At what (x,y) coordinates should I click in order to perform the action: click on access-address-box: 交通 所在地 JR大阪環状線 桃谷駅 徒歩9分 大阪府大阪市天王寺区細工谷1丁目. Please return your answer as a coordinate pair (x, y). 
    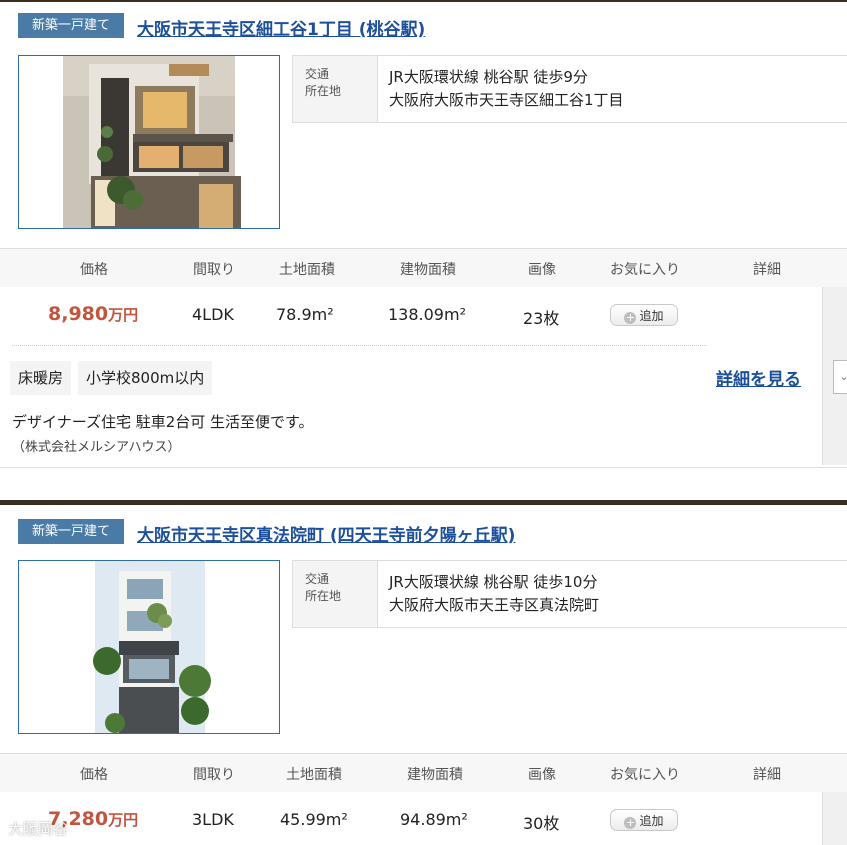
    Looking at the image, I should click on (569, 89).